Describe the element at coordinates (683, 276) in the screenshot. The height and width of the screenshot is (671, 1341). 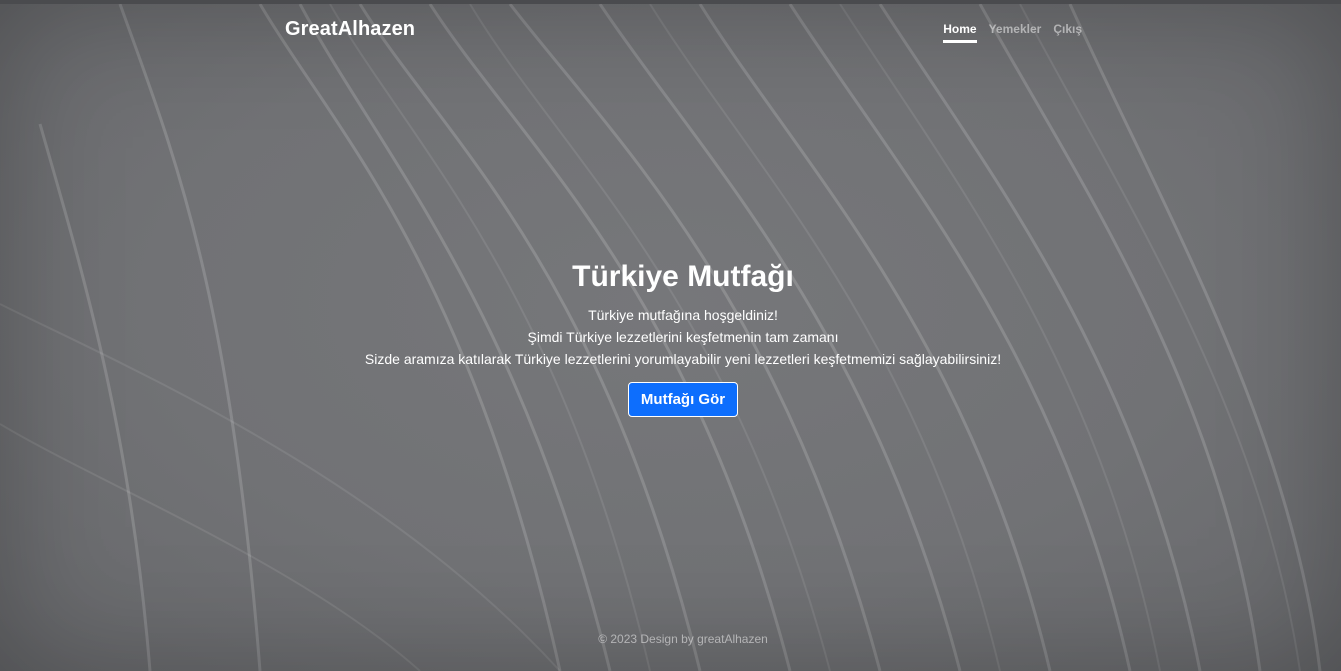
I see `hero-title: Türkiye Mutfağı` at that location.